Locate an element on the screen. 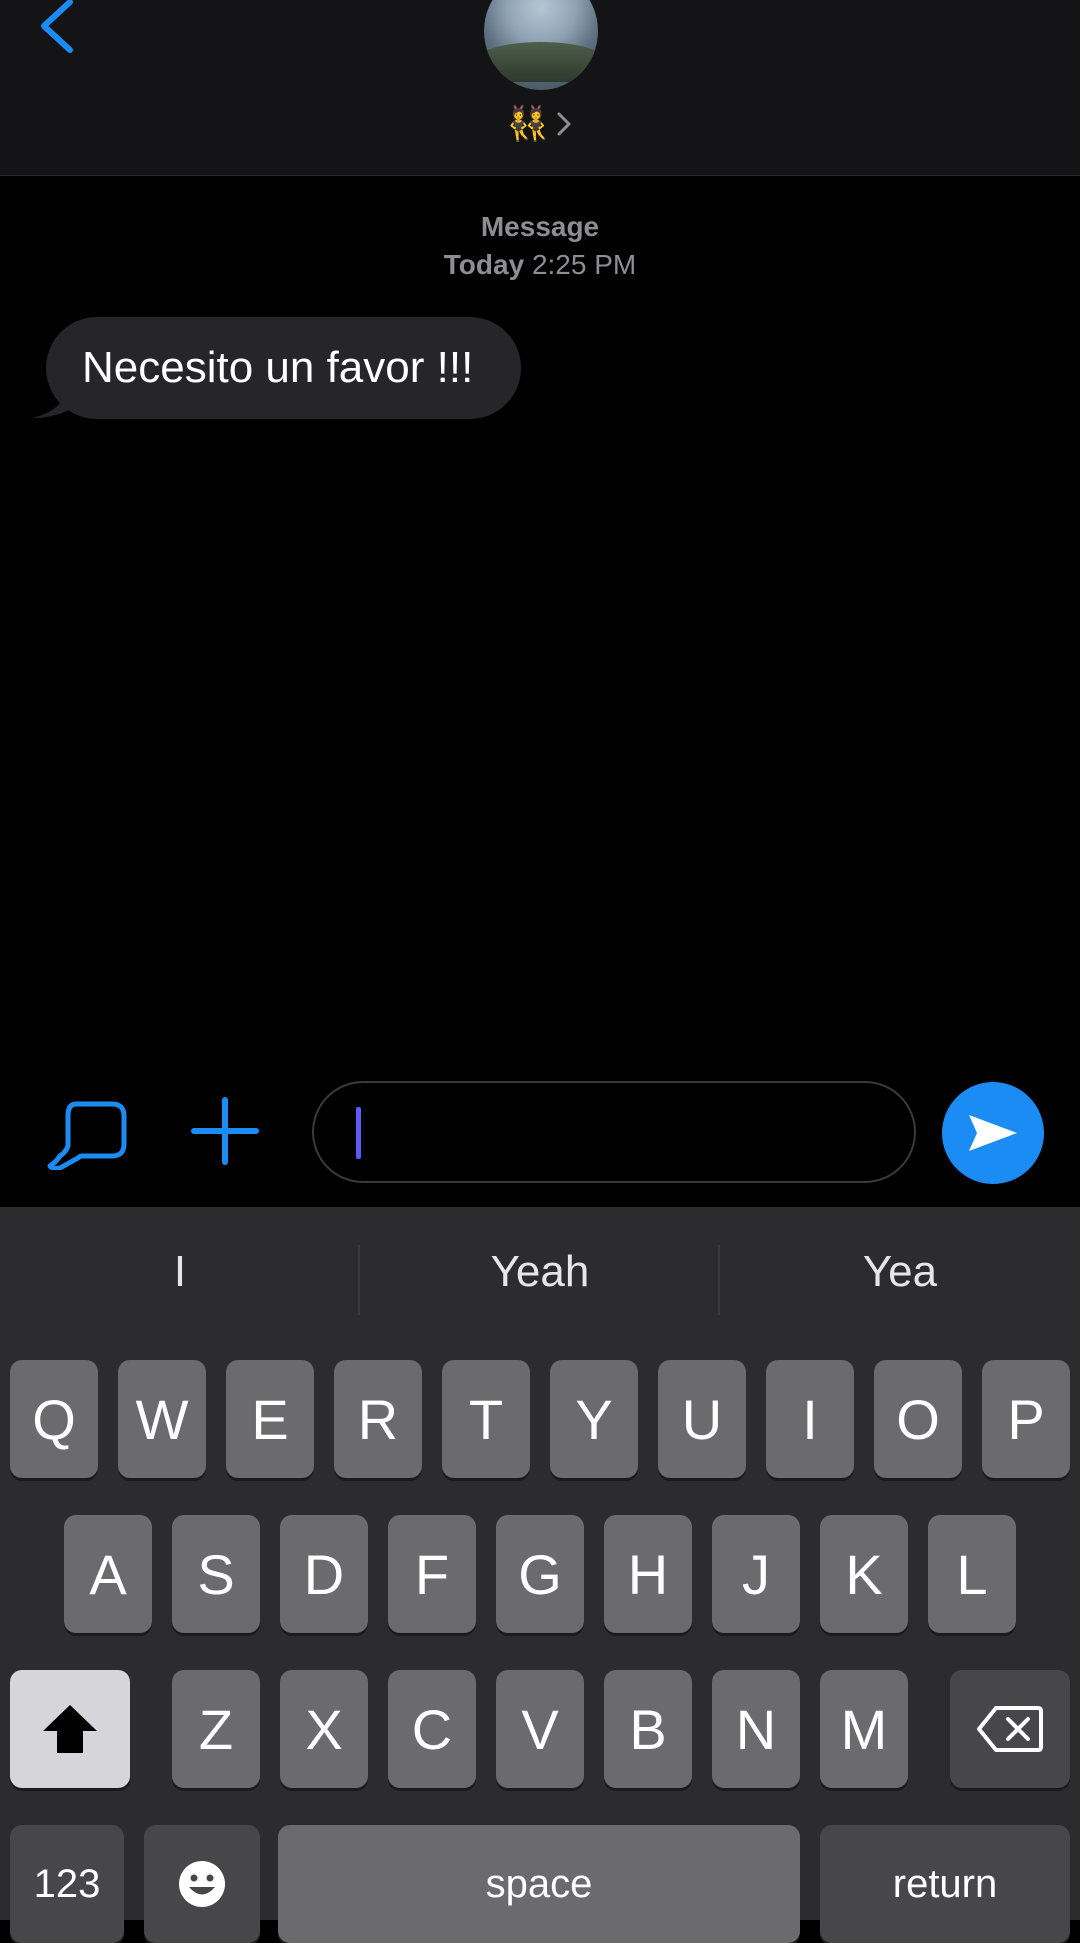 The image size is (1080, 1943). suggestion-bar: I Yeah Yea is located at coordinates (540, 1282).